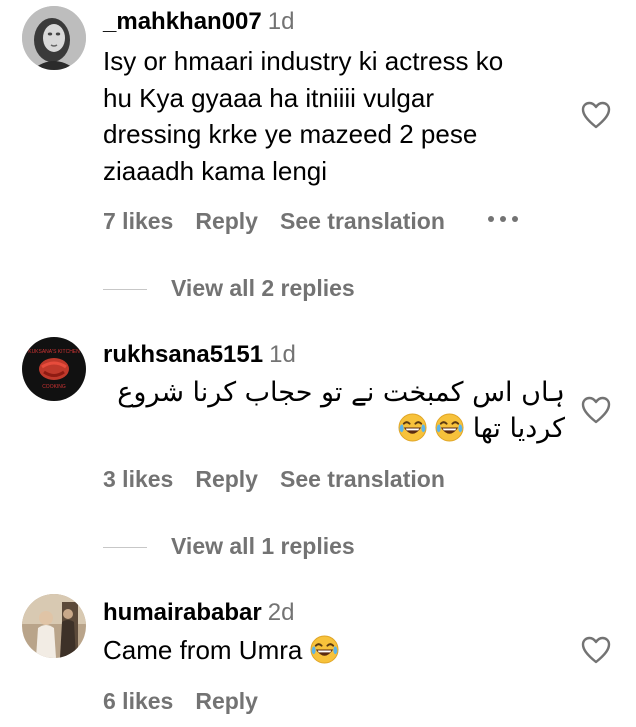 This screenshot has width=636, height=727. I want to click on comment-header: _mahkhan007 1d, so click(198, 22).